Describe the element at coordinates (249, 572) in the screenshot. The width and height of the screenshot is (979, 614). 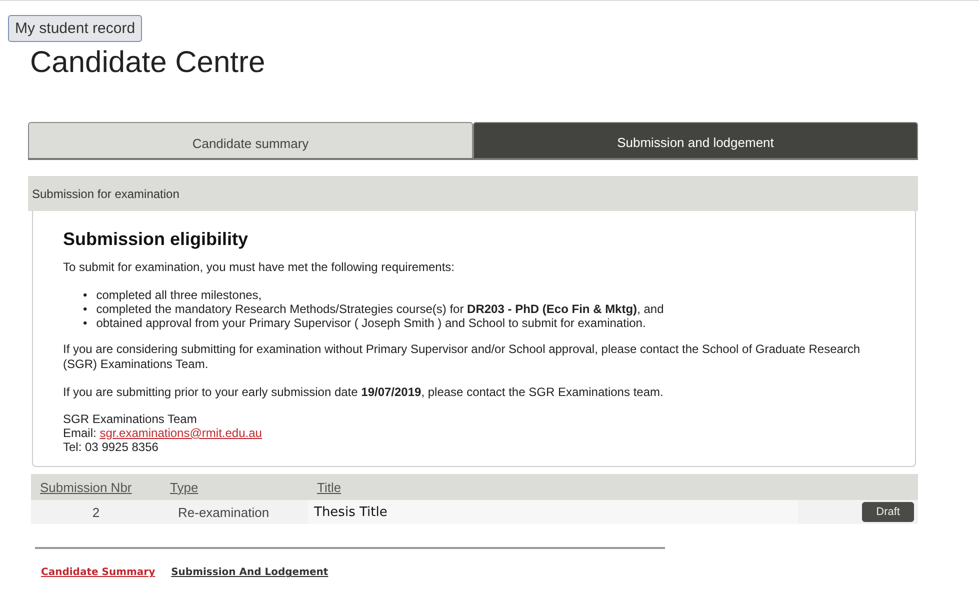
I see `footer-link: Submission And Lodgement` at that location.